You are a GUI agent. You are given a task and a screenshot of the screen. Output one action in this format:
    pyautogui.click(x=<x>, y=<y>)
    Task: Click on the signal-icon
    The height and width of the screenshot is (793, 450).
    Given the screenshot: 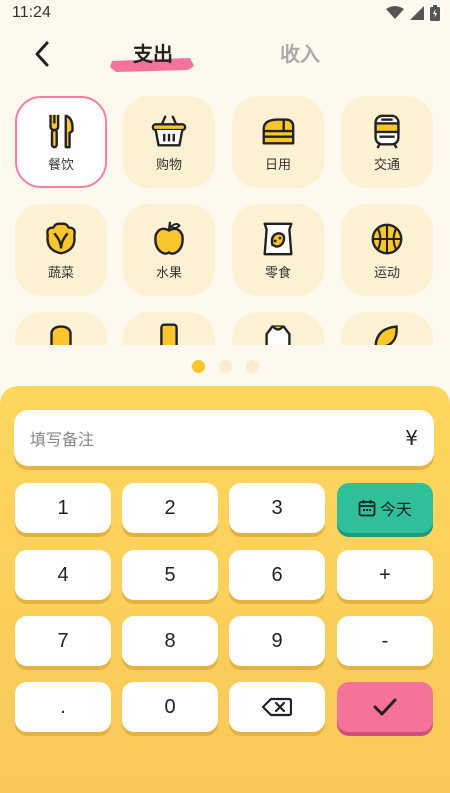 What is the action you would take?
    pyautogui.click(x=417, y=13)
    